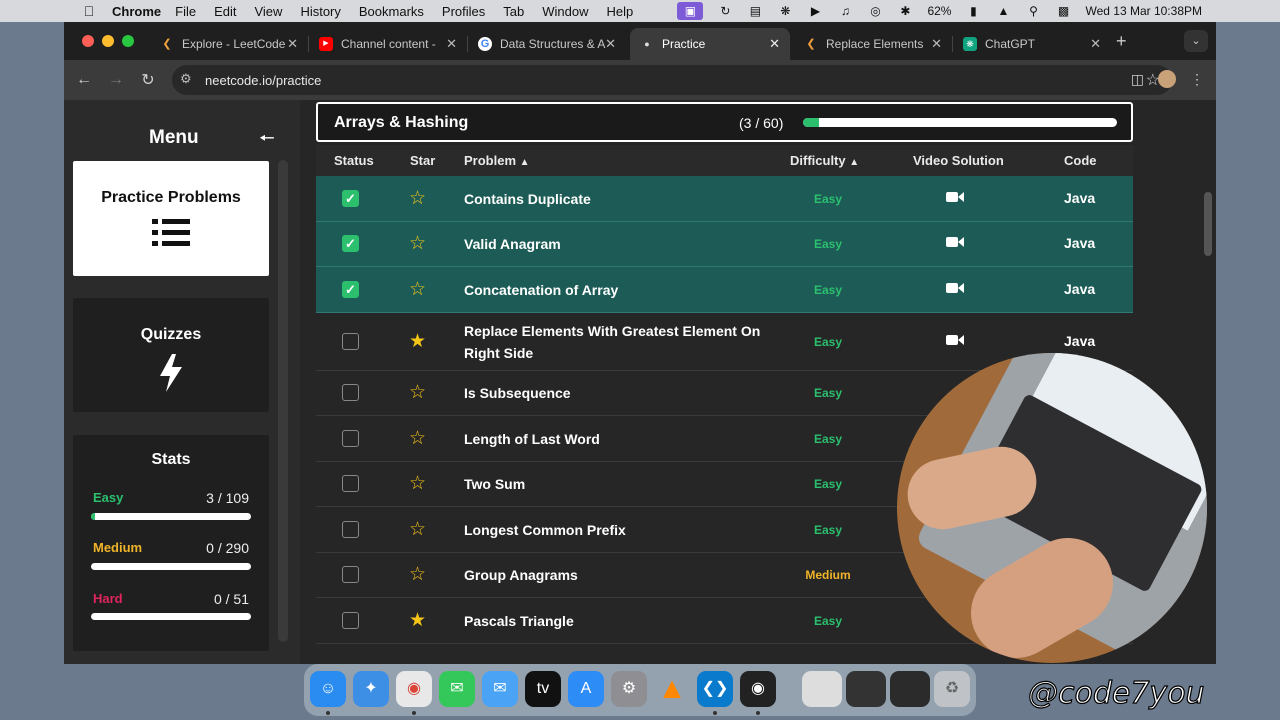  What do you see at coordinates (586, 689) in the screenshot?
I see `appstore-icon: A` at bounding box center [586, 689].